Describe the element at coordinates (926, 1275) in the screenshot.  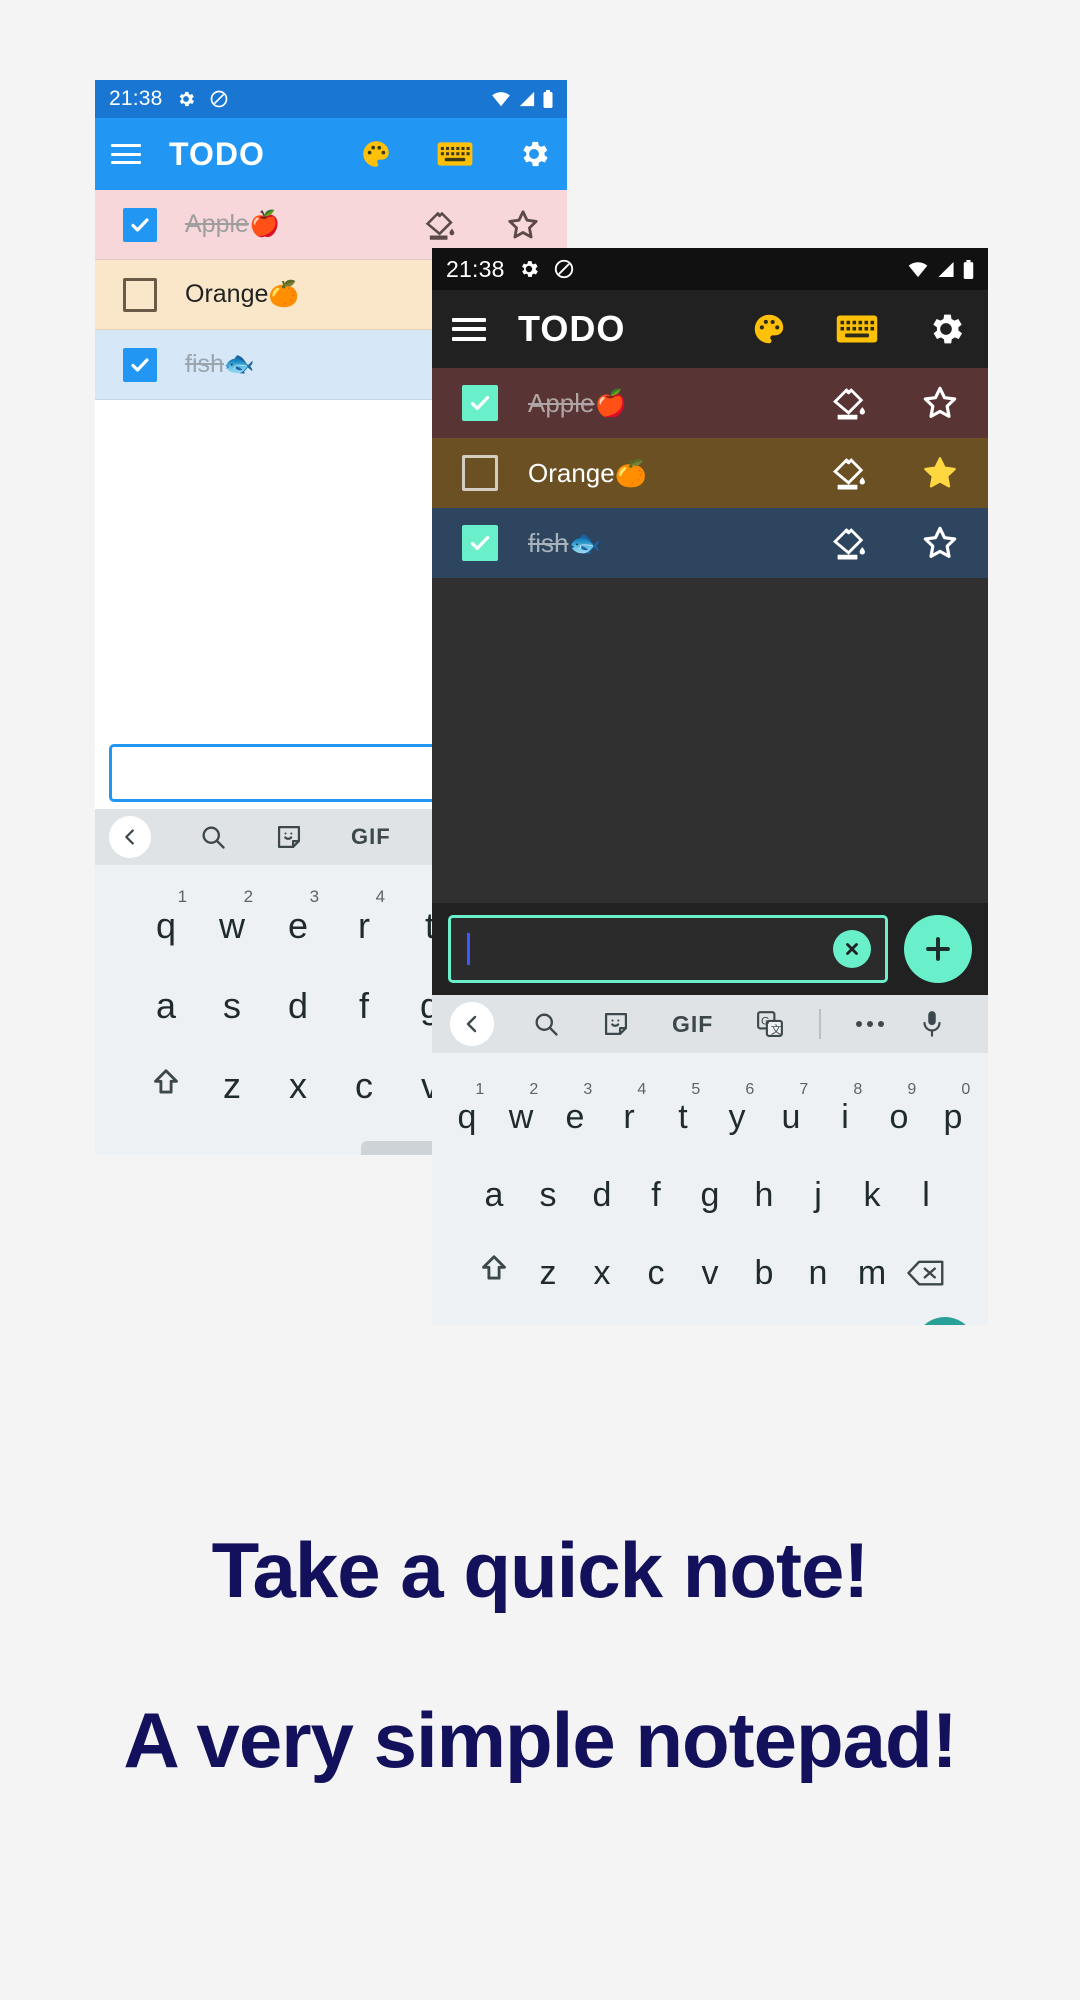
I see `backspace-key` at that location.